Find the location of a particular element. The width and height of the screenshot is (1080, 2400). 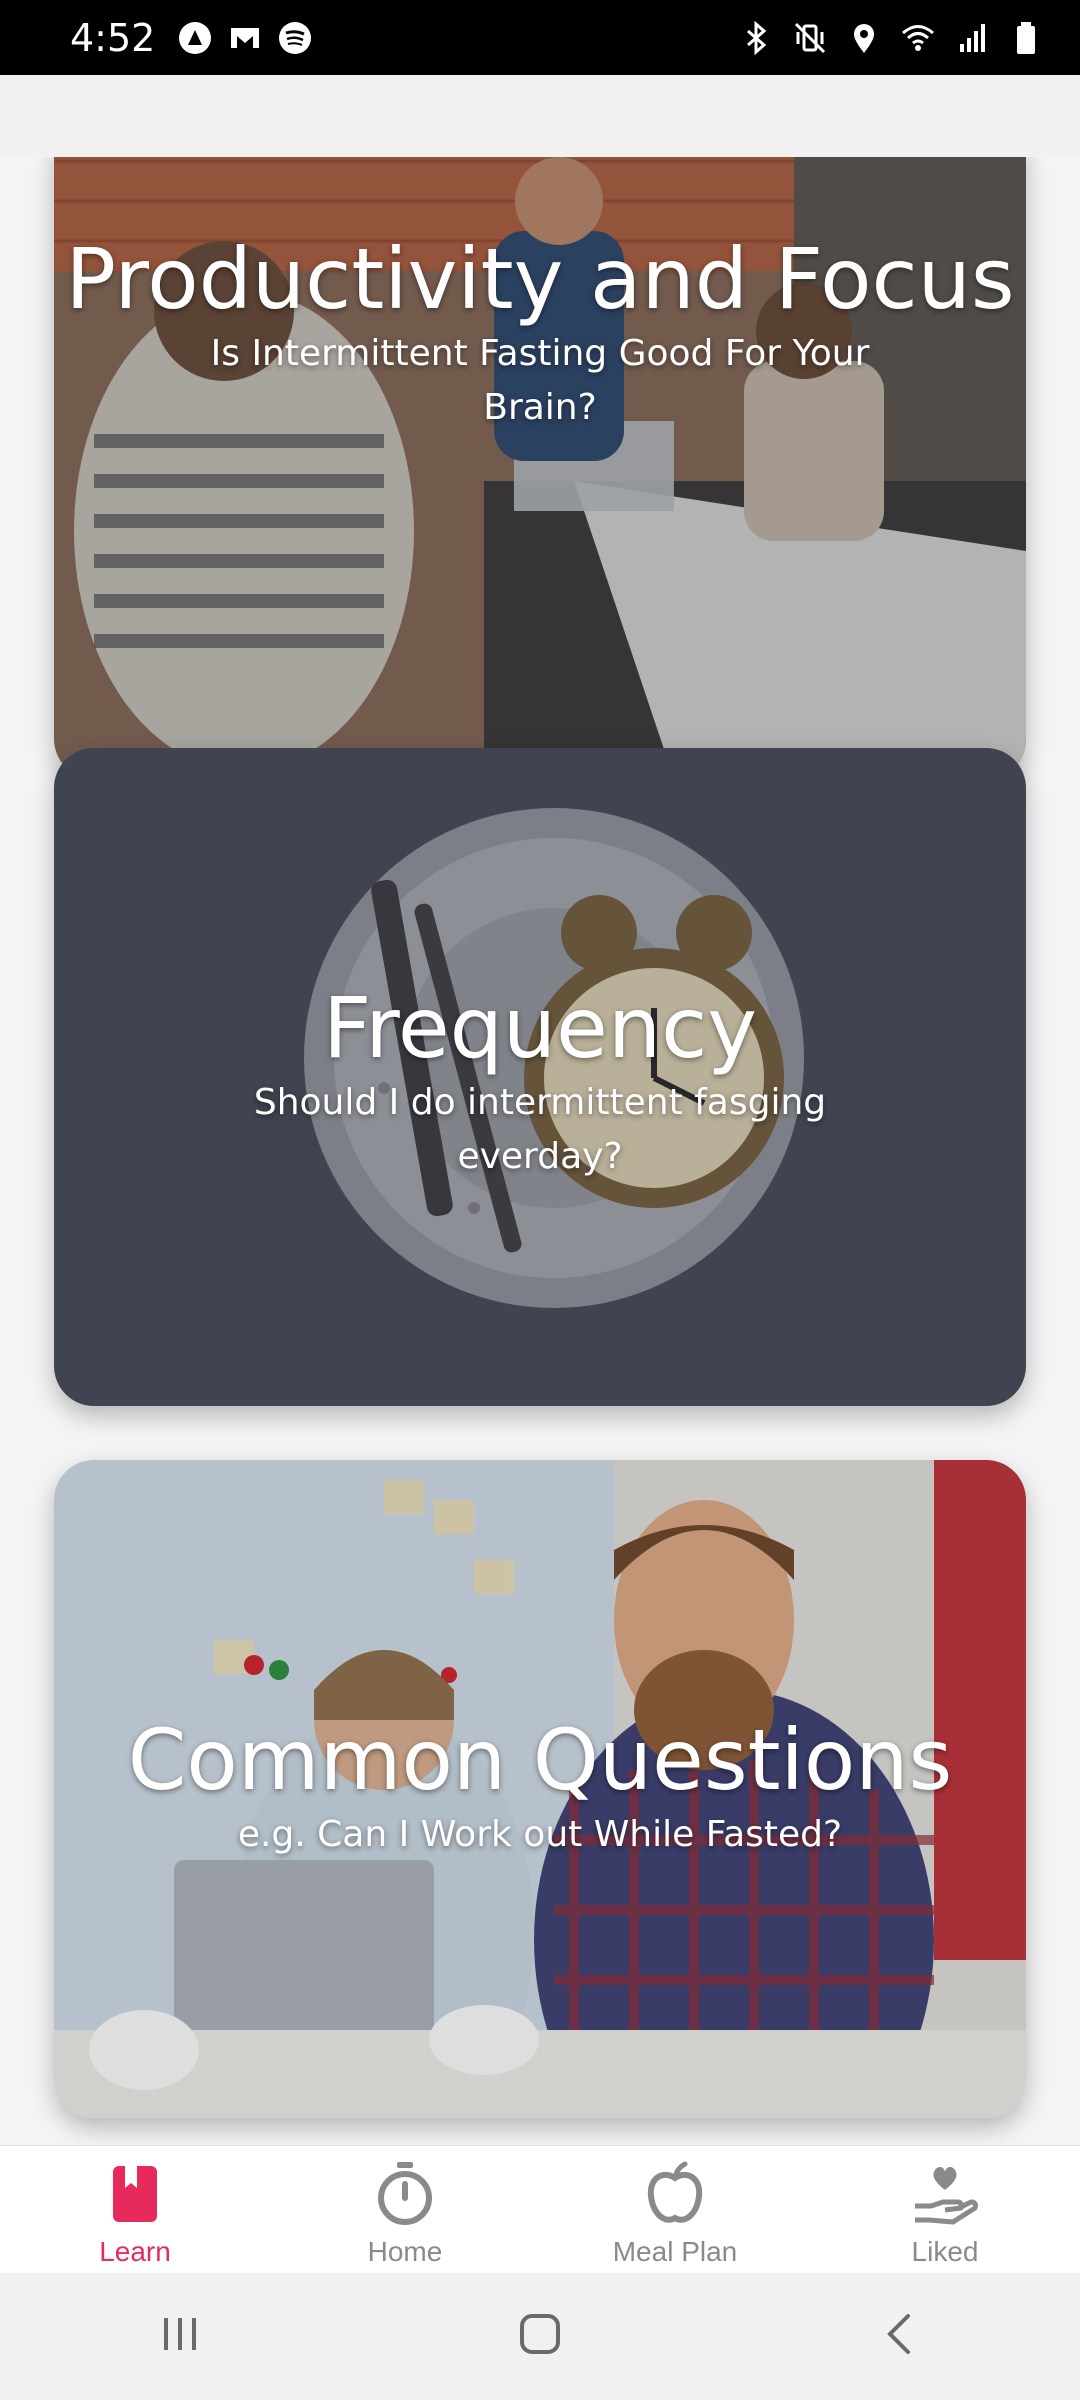

recents-icon is located at coordinates (180, 2334).